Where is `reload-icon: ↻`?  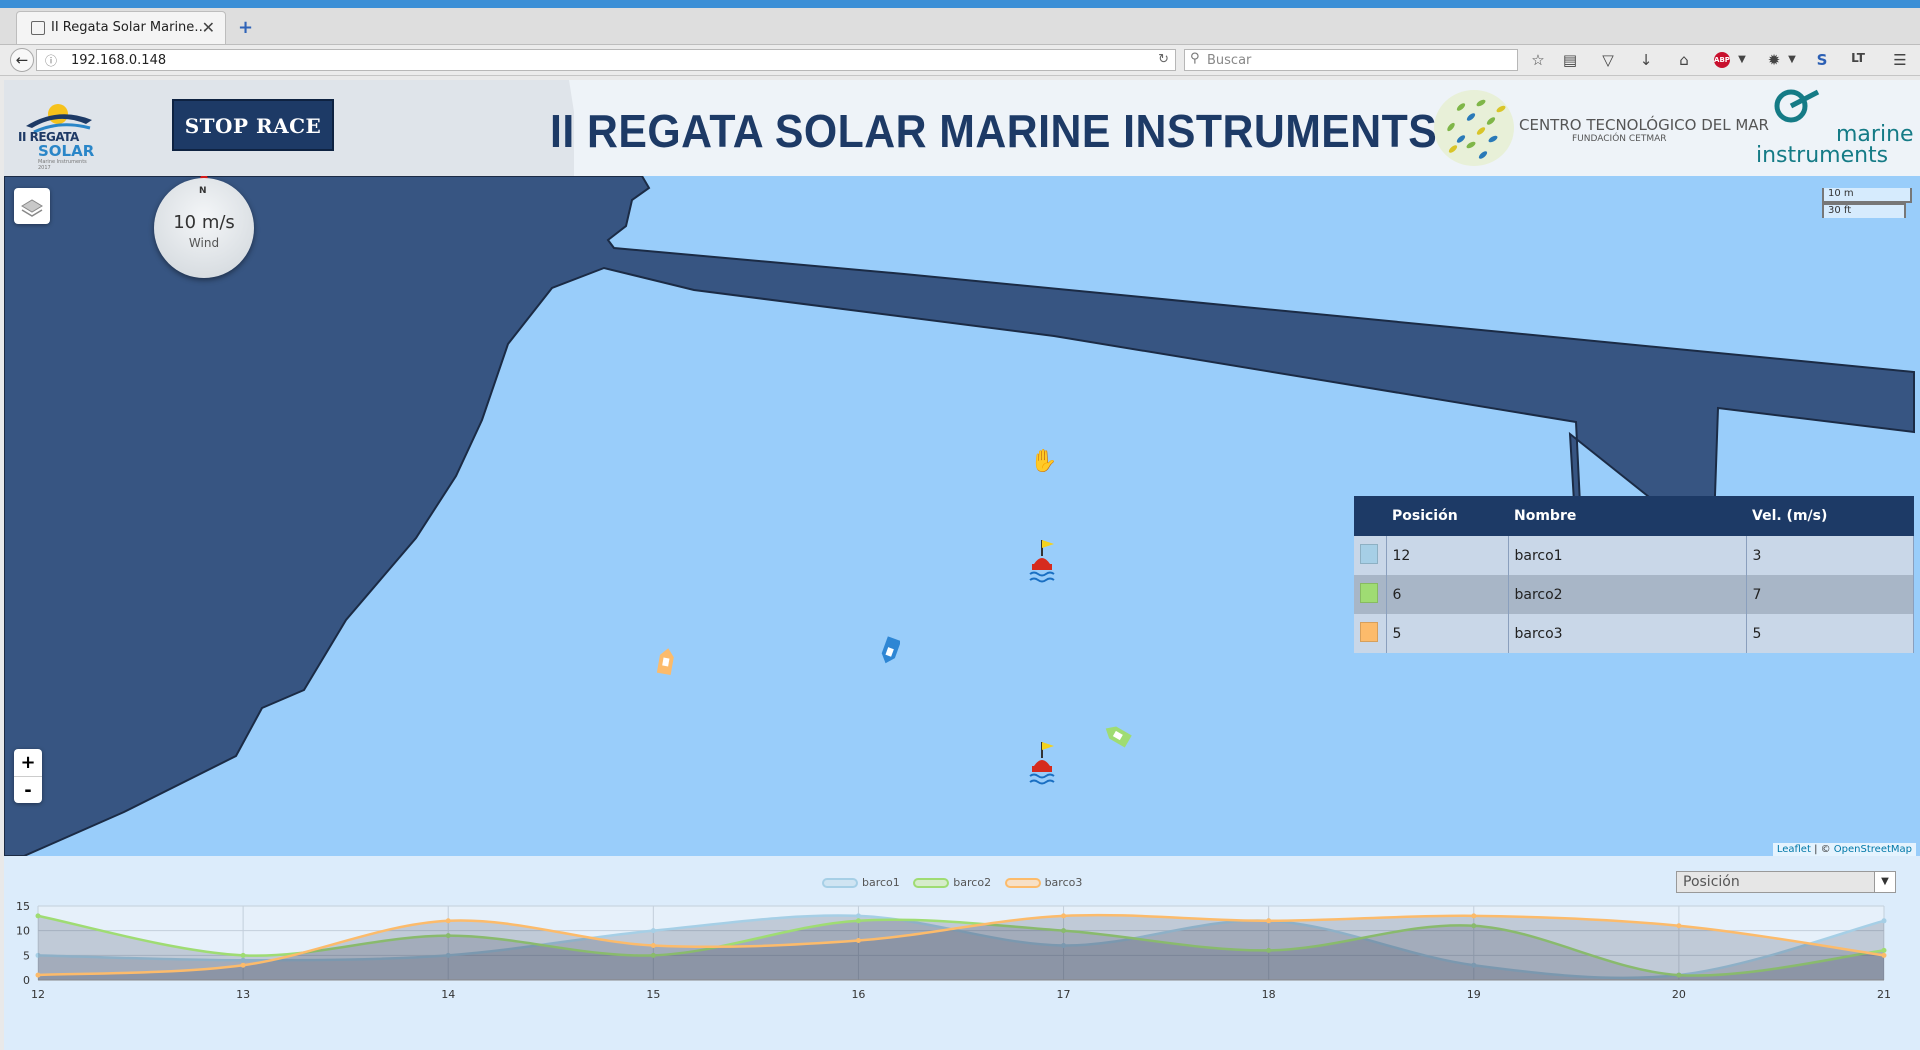 reload-icon: ↻ is located at coordinates (1163, 59).